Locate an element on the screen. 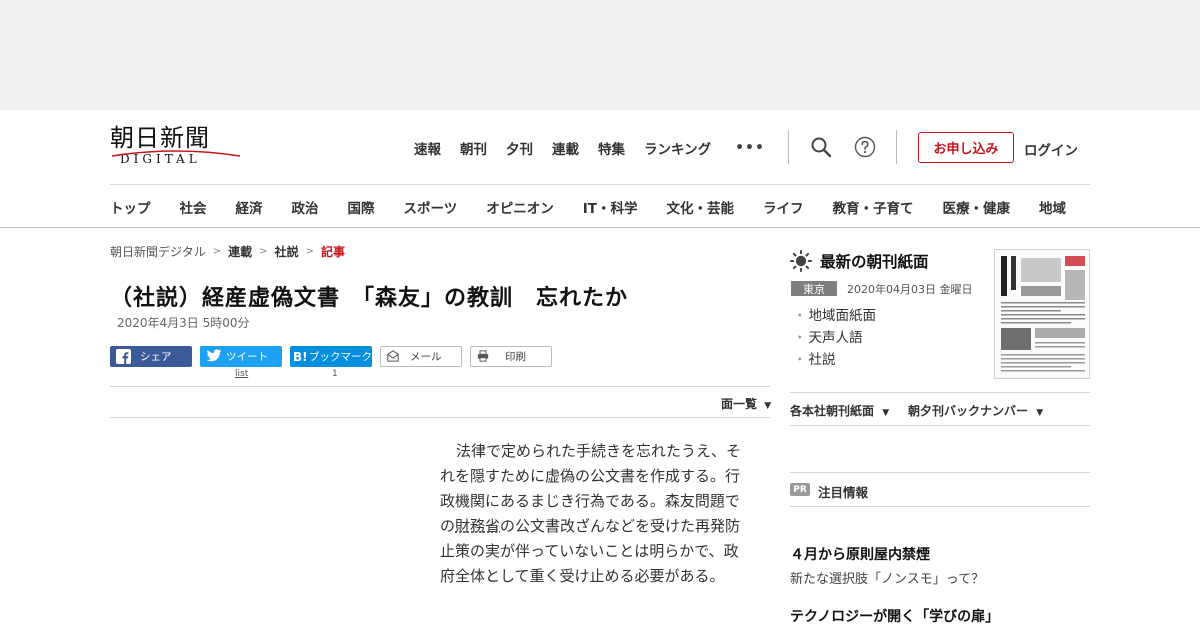  subscribe-button: お申し込み is located at coordinates (966, 147).